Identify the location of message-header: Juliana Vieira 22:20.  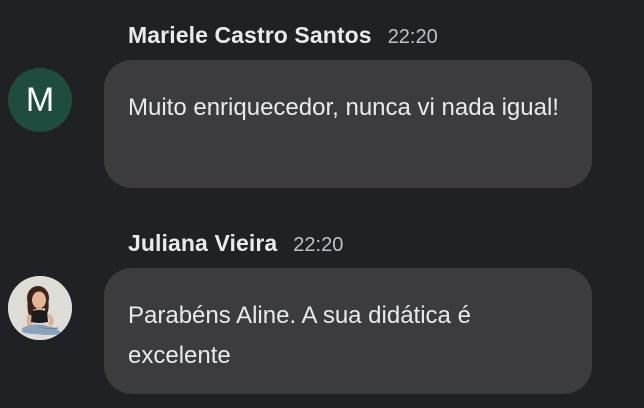
(235, 243).